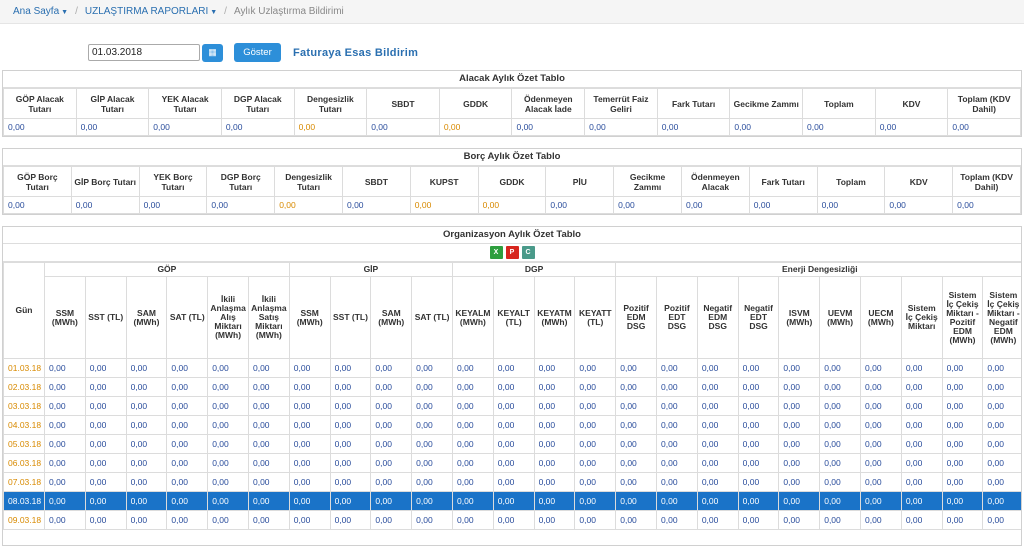 This screenshot has width=1024, height=546. What do you see at coordinates (37, 181) in the screenshot?
I see `borc-header: GÖP Borç Tutarı` at bounding box center [37, 181].